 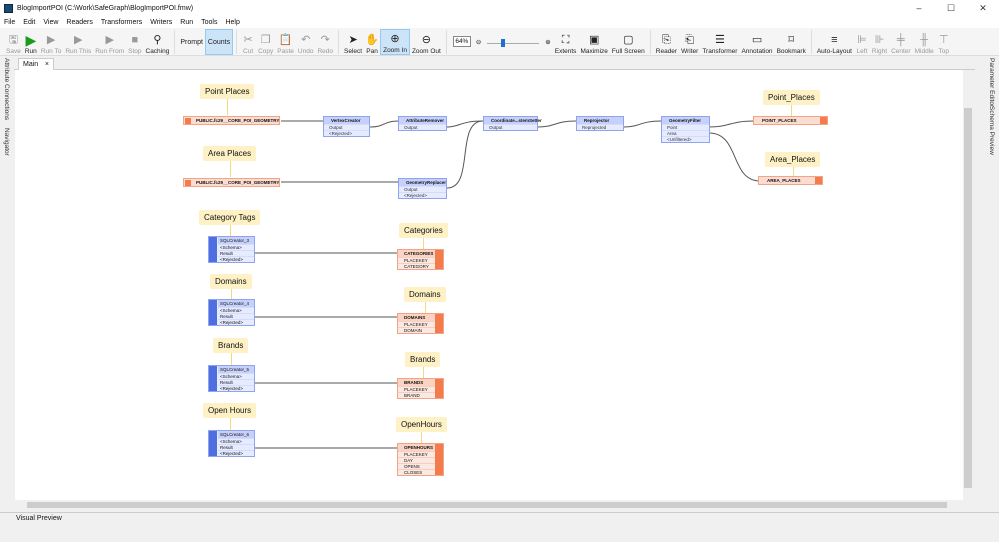 What do you see at coordinates (51, 42) in the screenshot?
I see `run-to-button: ▶ Run To` at bounding box center [51, 42].